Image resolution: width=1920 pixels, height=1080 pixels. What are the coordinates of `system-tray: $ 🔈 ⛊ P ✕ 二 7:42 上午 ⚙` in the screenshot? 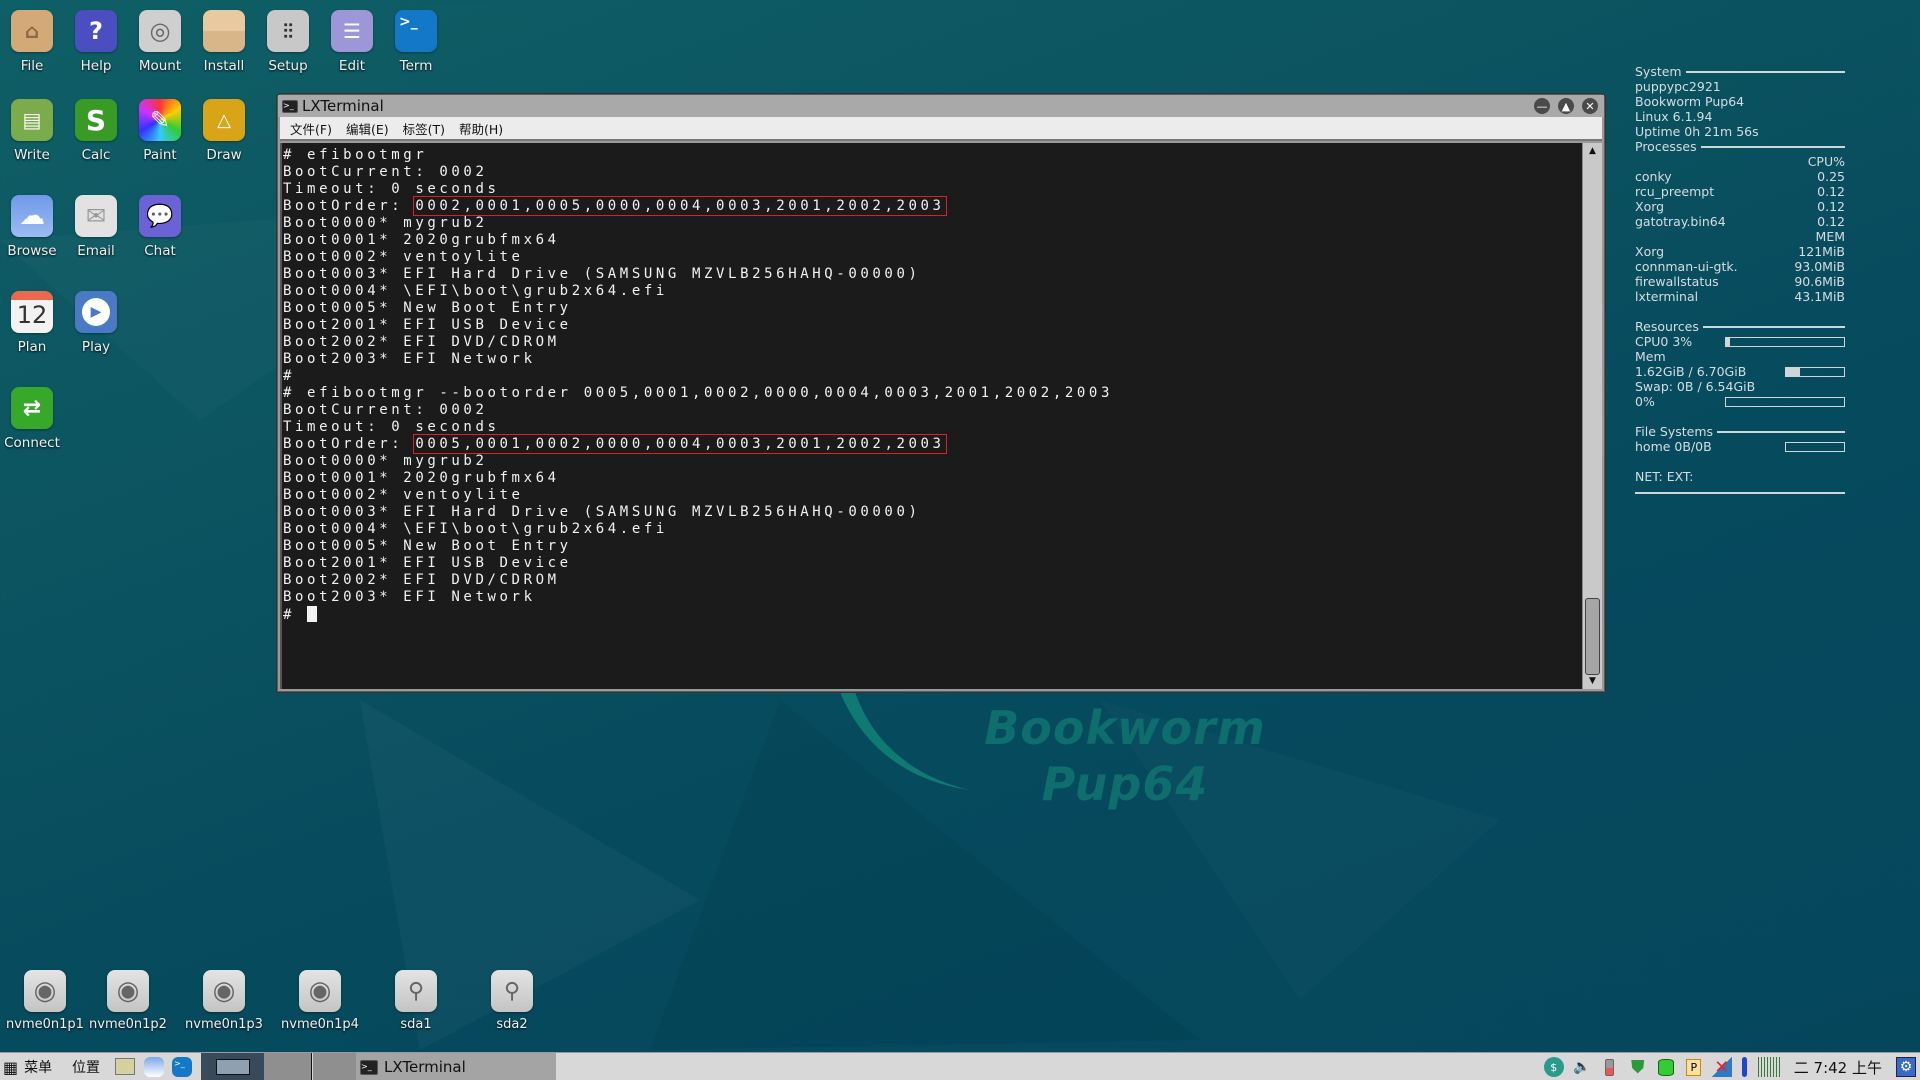 It's located at (1731, 1066).